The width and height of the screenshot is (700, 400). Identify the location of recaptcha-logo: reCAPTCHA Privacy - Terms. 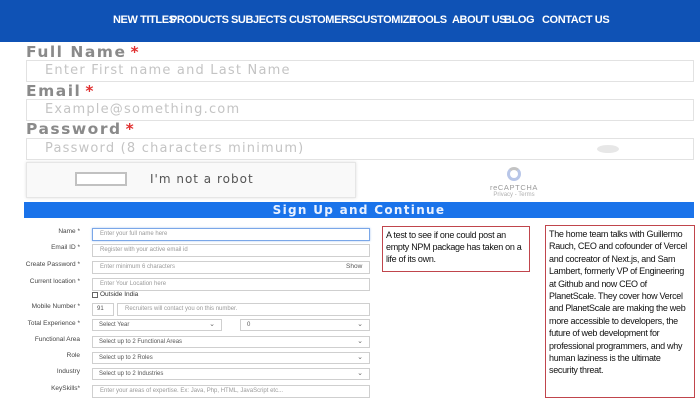
(514, 182).